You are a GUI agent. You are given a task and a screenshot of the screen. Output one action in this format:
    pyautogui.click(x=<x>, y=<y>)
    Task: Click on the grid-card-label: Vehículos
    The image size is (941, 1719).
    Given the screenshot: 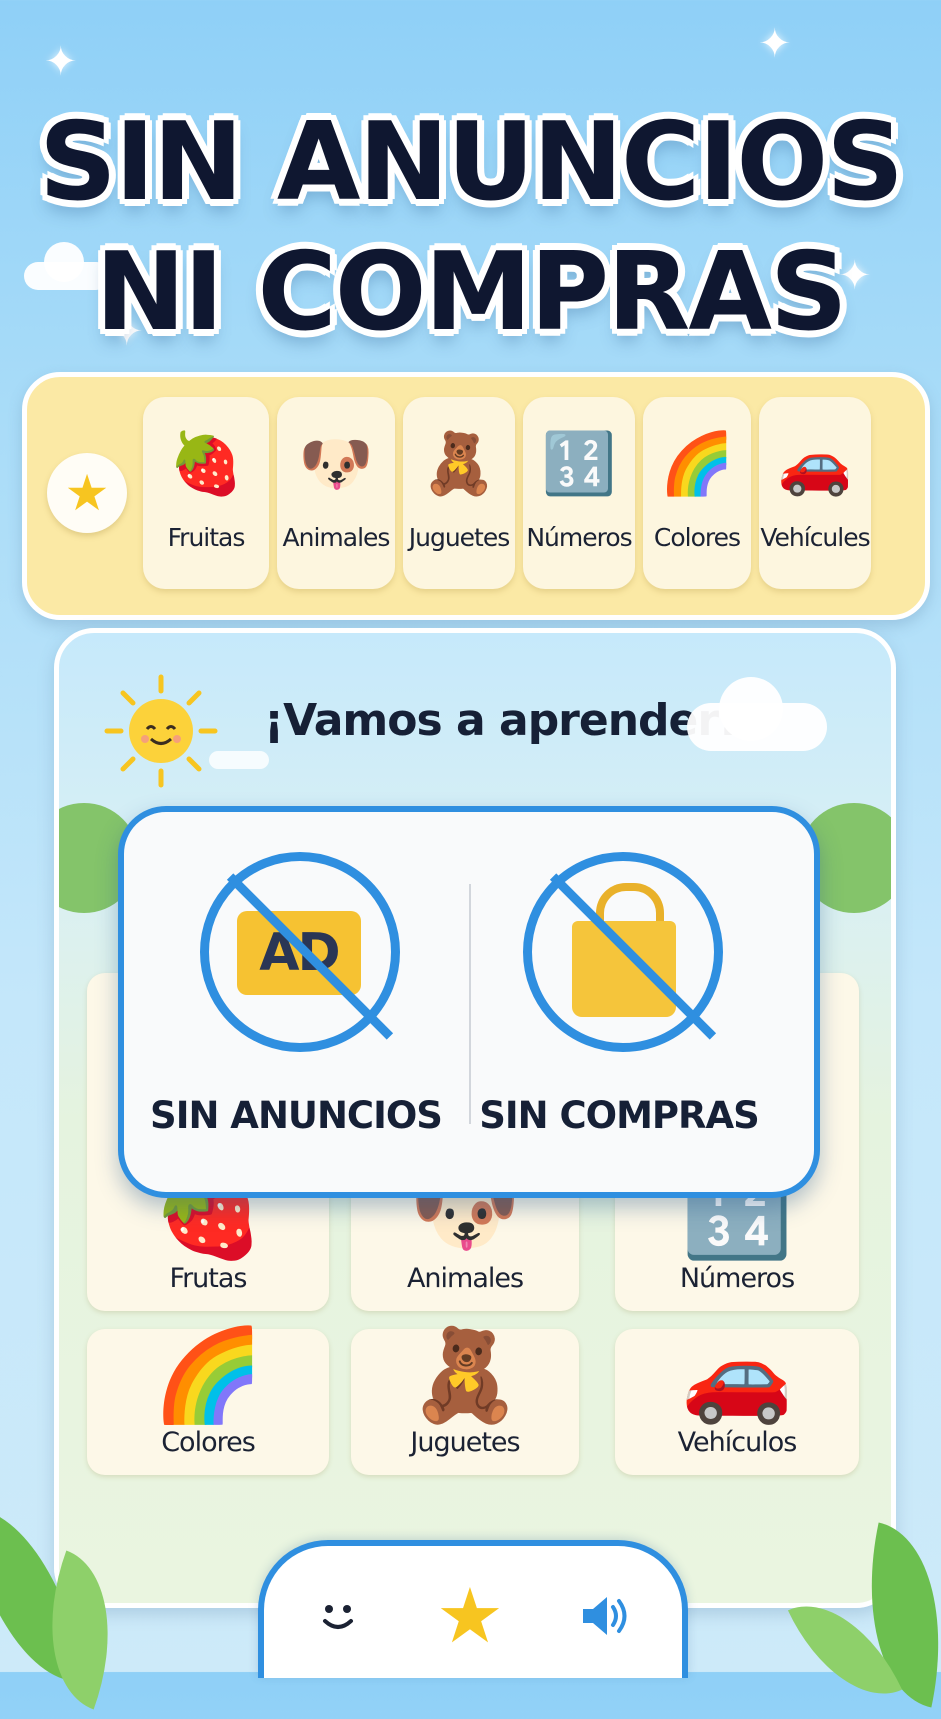 What is the action you would take?
    pyautogui.click(x=737, y=1442)
    